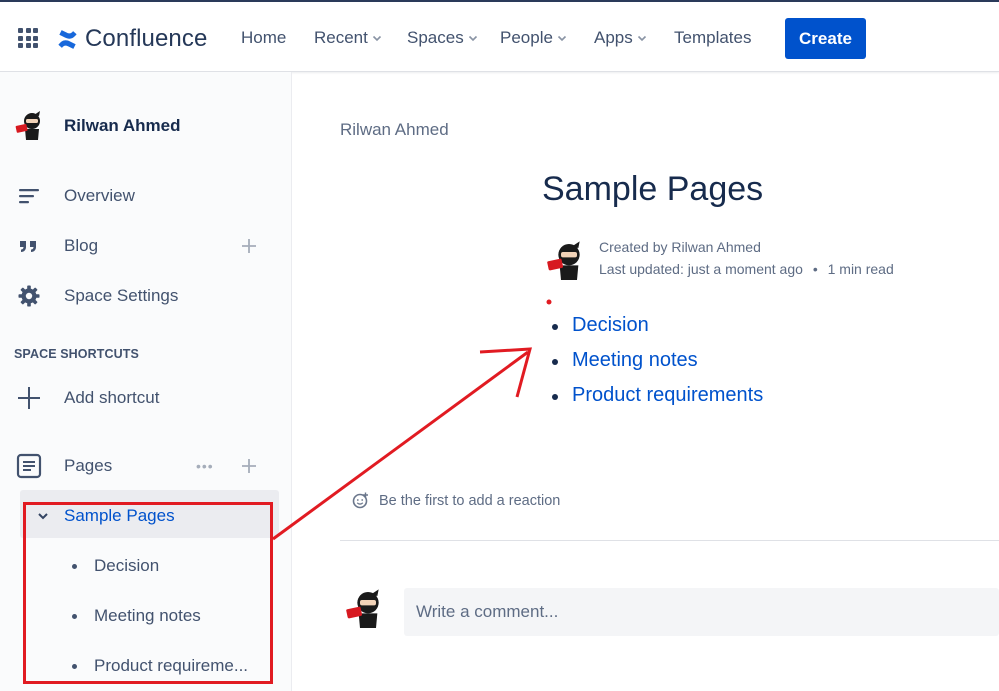 The image size is (999, 691). I want to click on page-title: Sample Pages, so click(653, 189).